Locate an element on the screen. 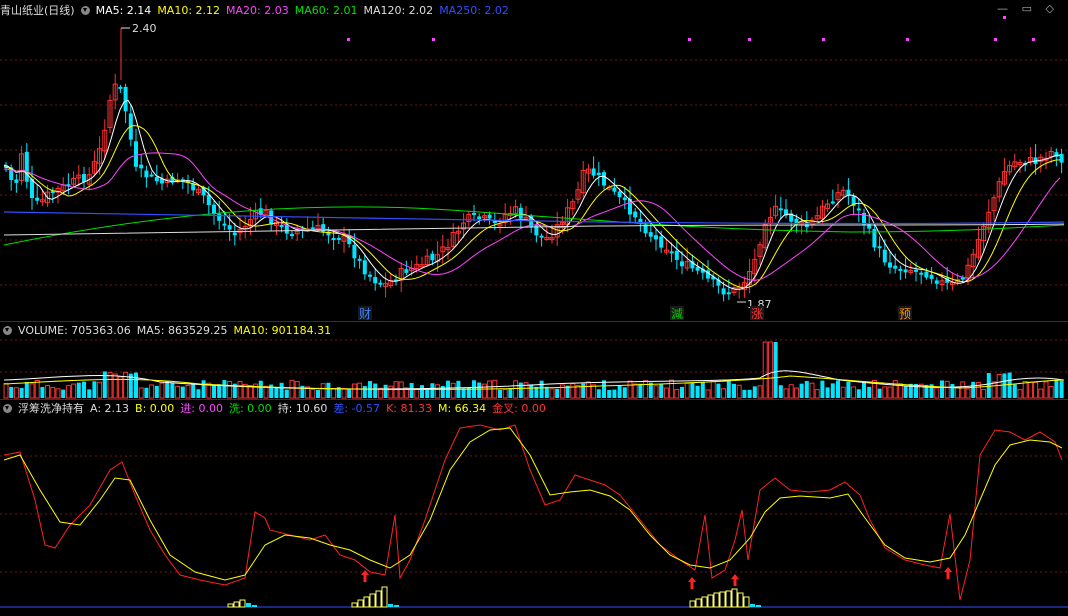  event-marker: 财 is located at coordinates (365, 314).